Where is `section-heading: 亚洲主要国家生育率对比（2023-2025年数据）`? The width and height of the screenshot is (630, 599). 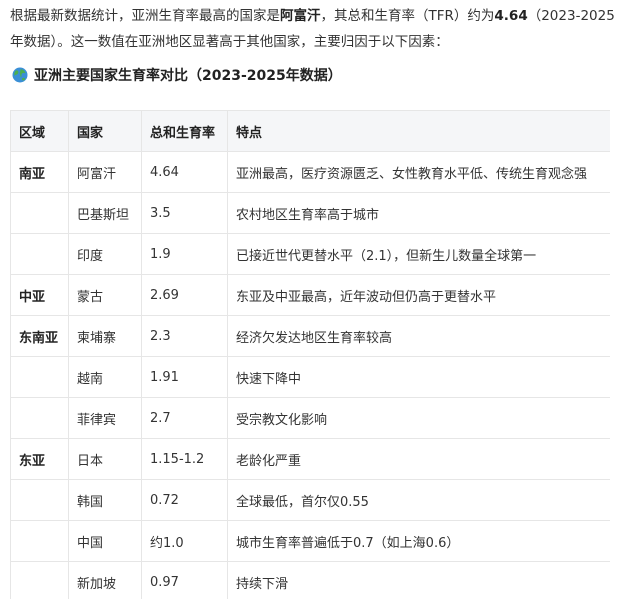
section-heading: 亚洲主要国家生育率对比（2023-2025年数据） is located at coordinates (177, 75).